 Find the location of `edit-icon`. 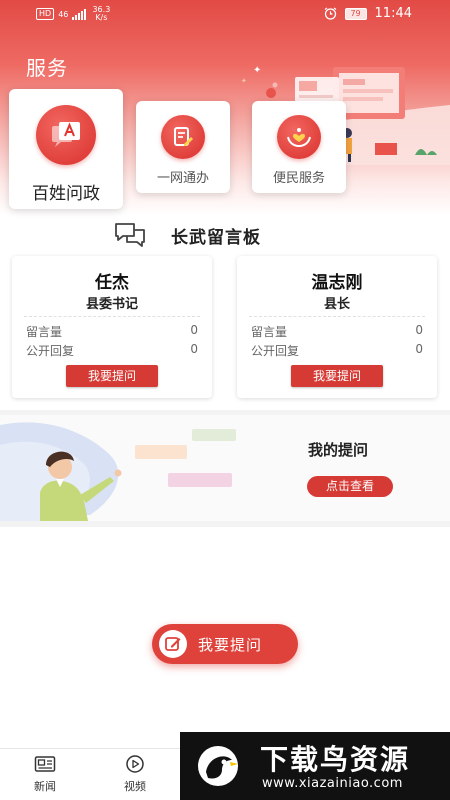

edit-icon is located at coordinates (173, 644).